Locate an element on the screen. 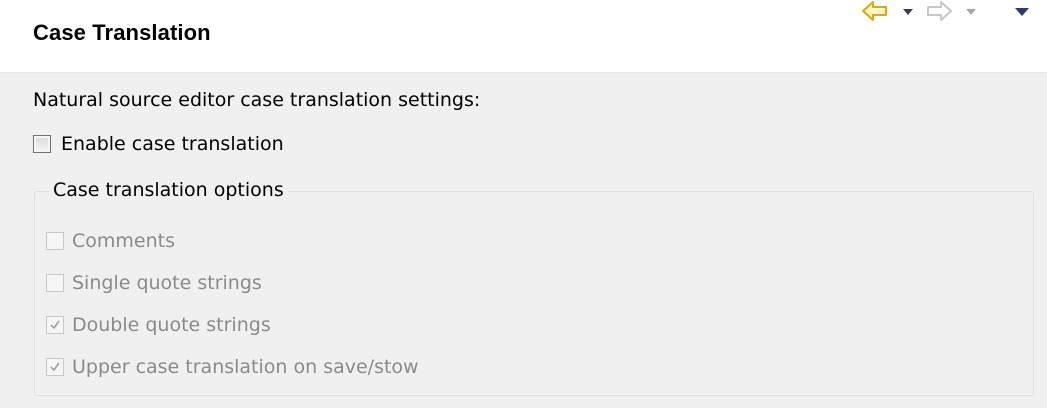  comments-label: Comments is located at coordinates (123, 241).